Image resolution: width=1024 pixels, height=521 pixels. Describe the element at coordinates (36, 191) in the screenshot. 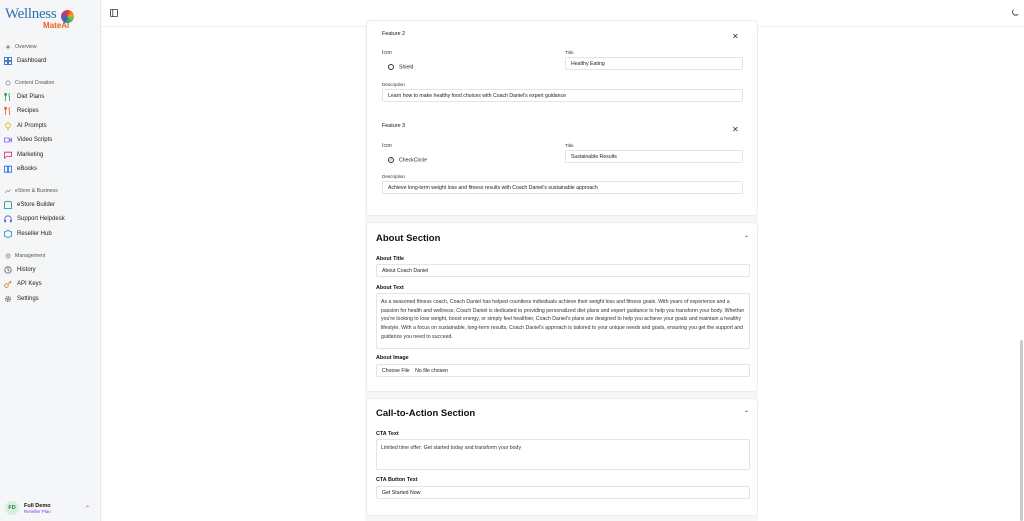

I see `section-label: eStore & Business` at that location.